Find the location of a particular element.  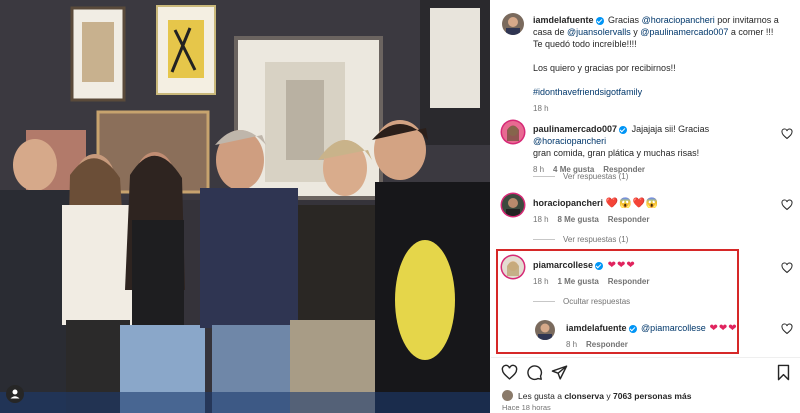

caption-text: y is located at coordinates (635, 32).